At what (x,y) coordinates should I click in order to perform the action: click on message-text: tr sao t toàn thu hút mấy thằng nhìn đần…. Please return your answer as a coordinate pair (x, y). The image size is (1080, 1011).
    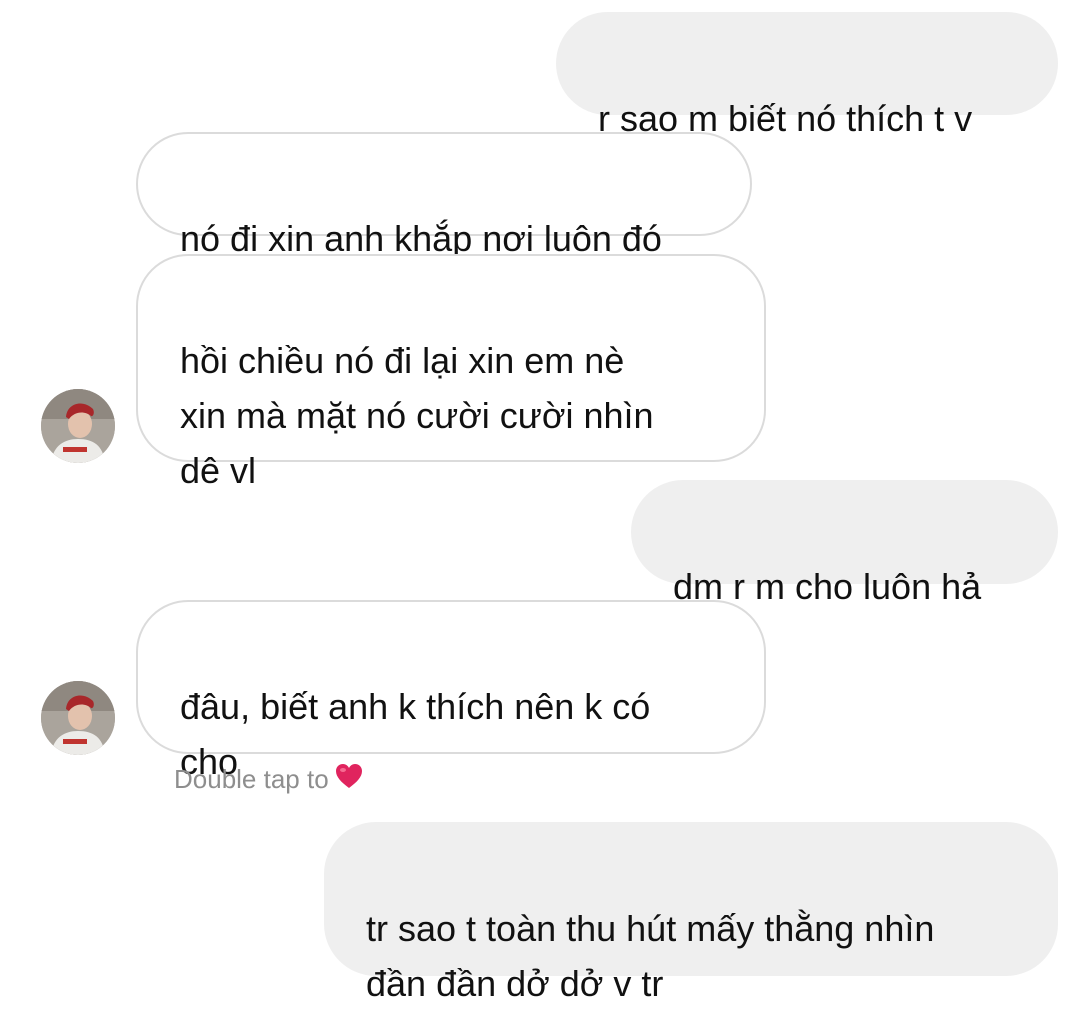
    Looking at the image, I should click on (650, 956).